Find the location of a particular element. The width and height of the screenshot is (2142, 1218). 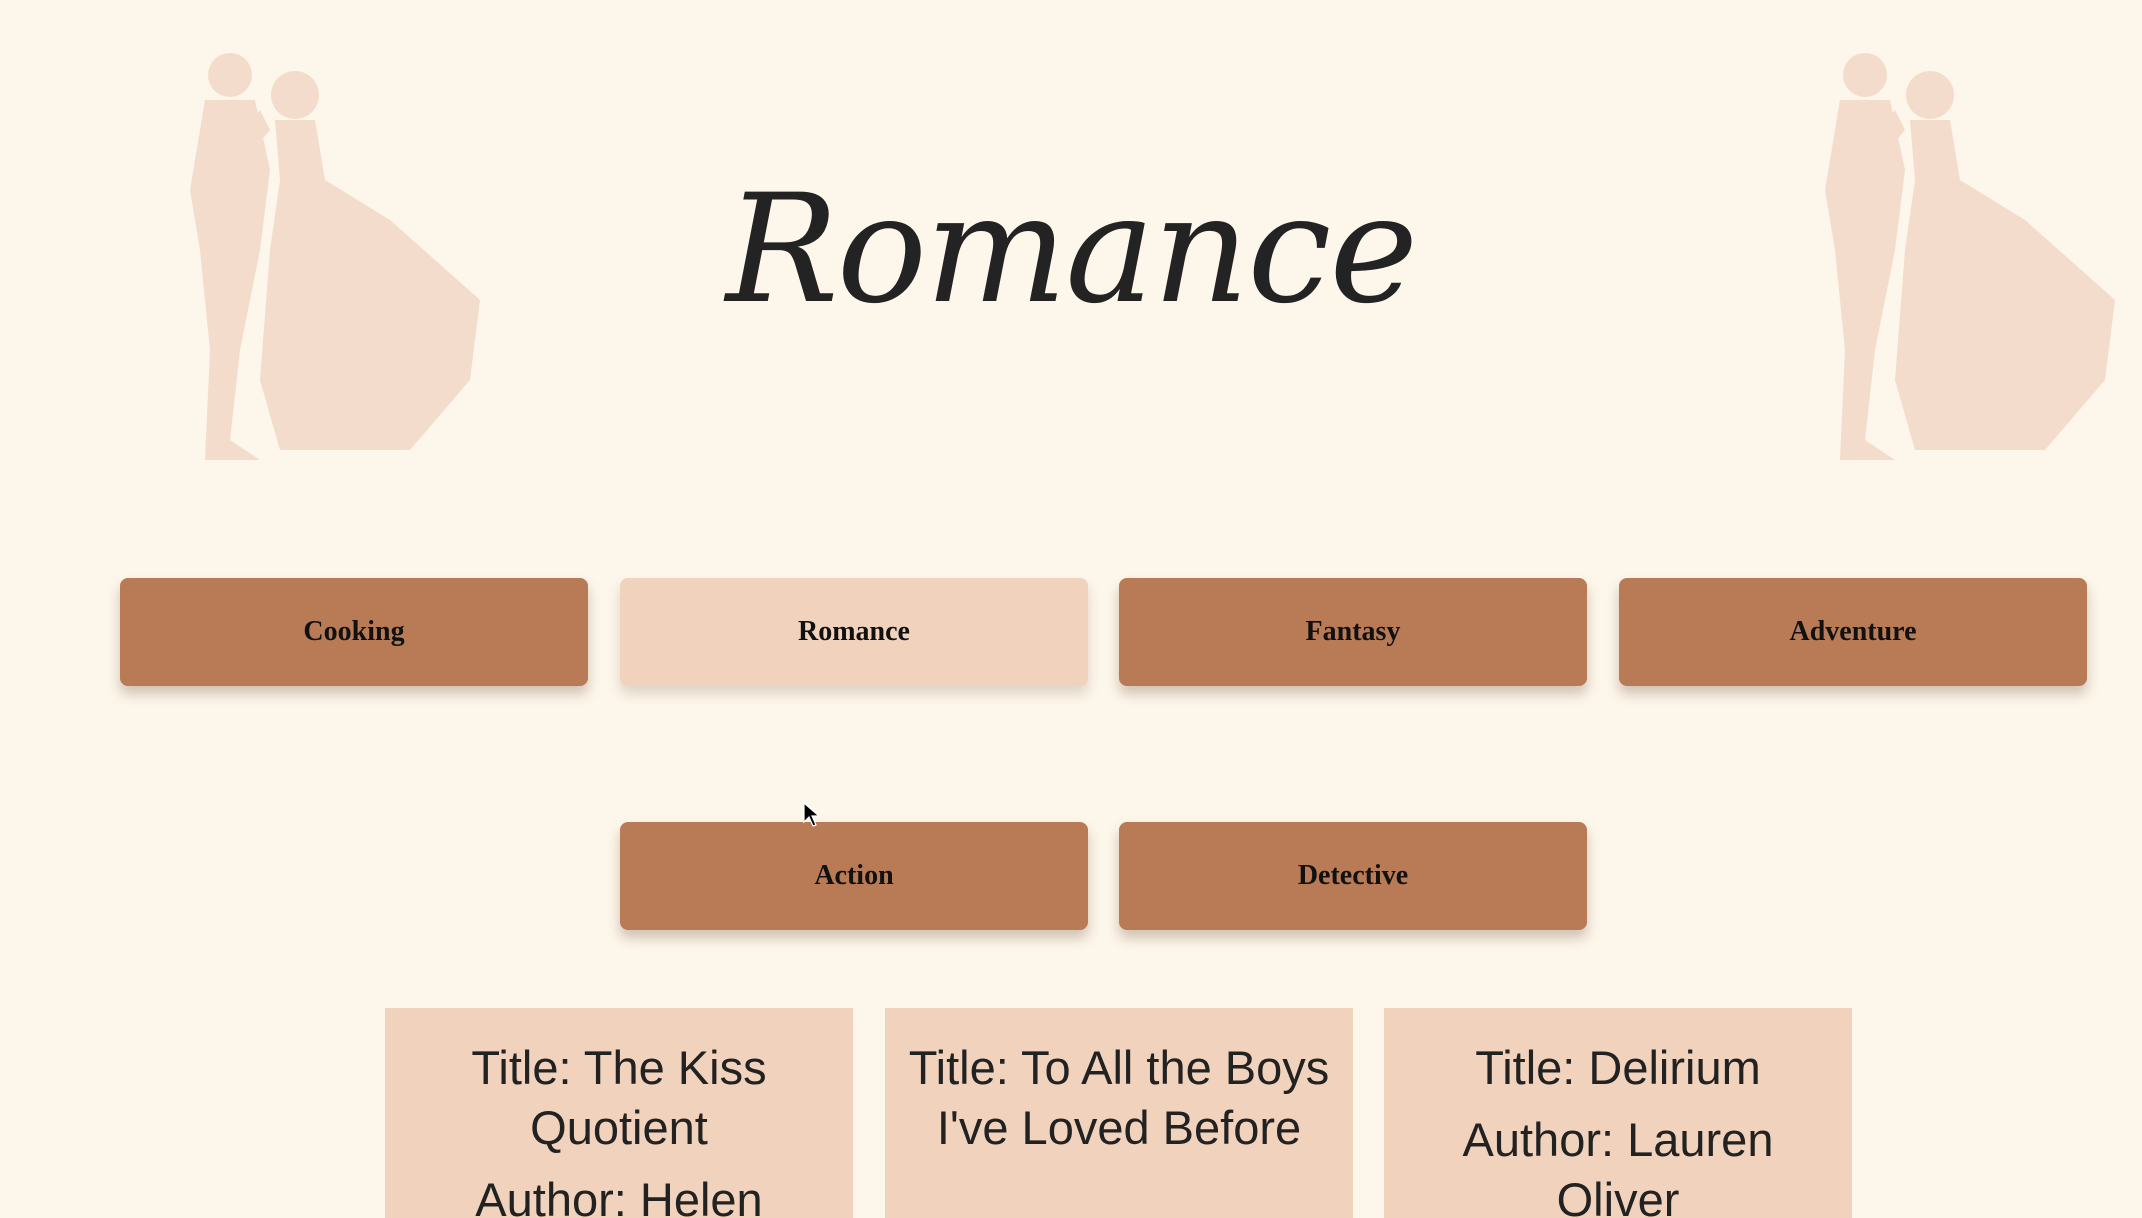

page-title: Romance is located at coordinates (1071, 250).